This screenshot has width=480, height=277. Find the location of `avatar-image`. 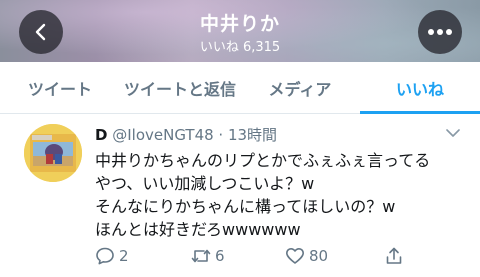

avatar-image is located at coordinates (53, 153).